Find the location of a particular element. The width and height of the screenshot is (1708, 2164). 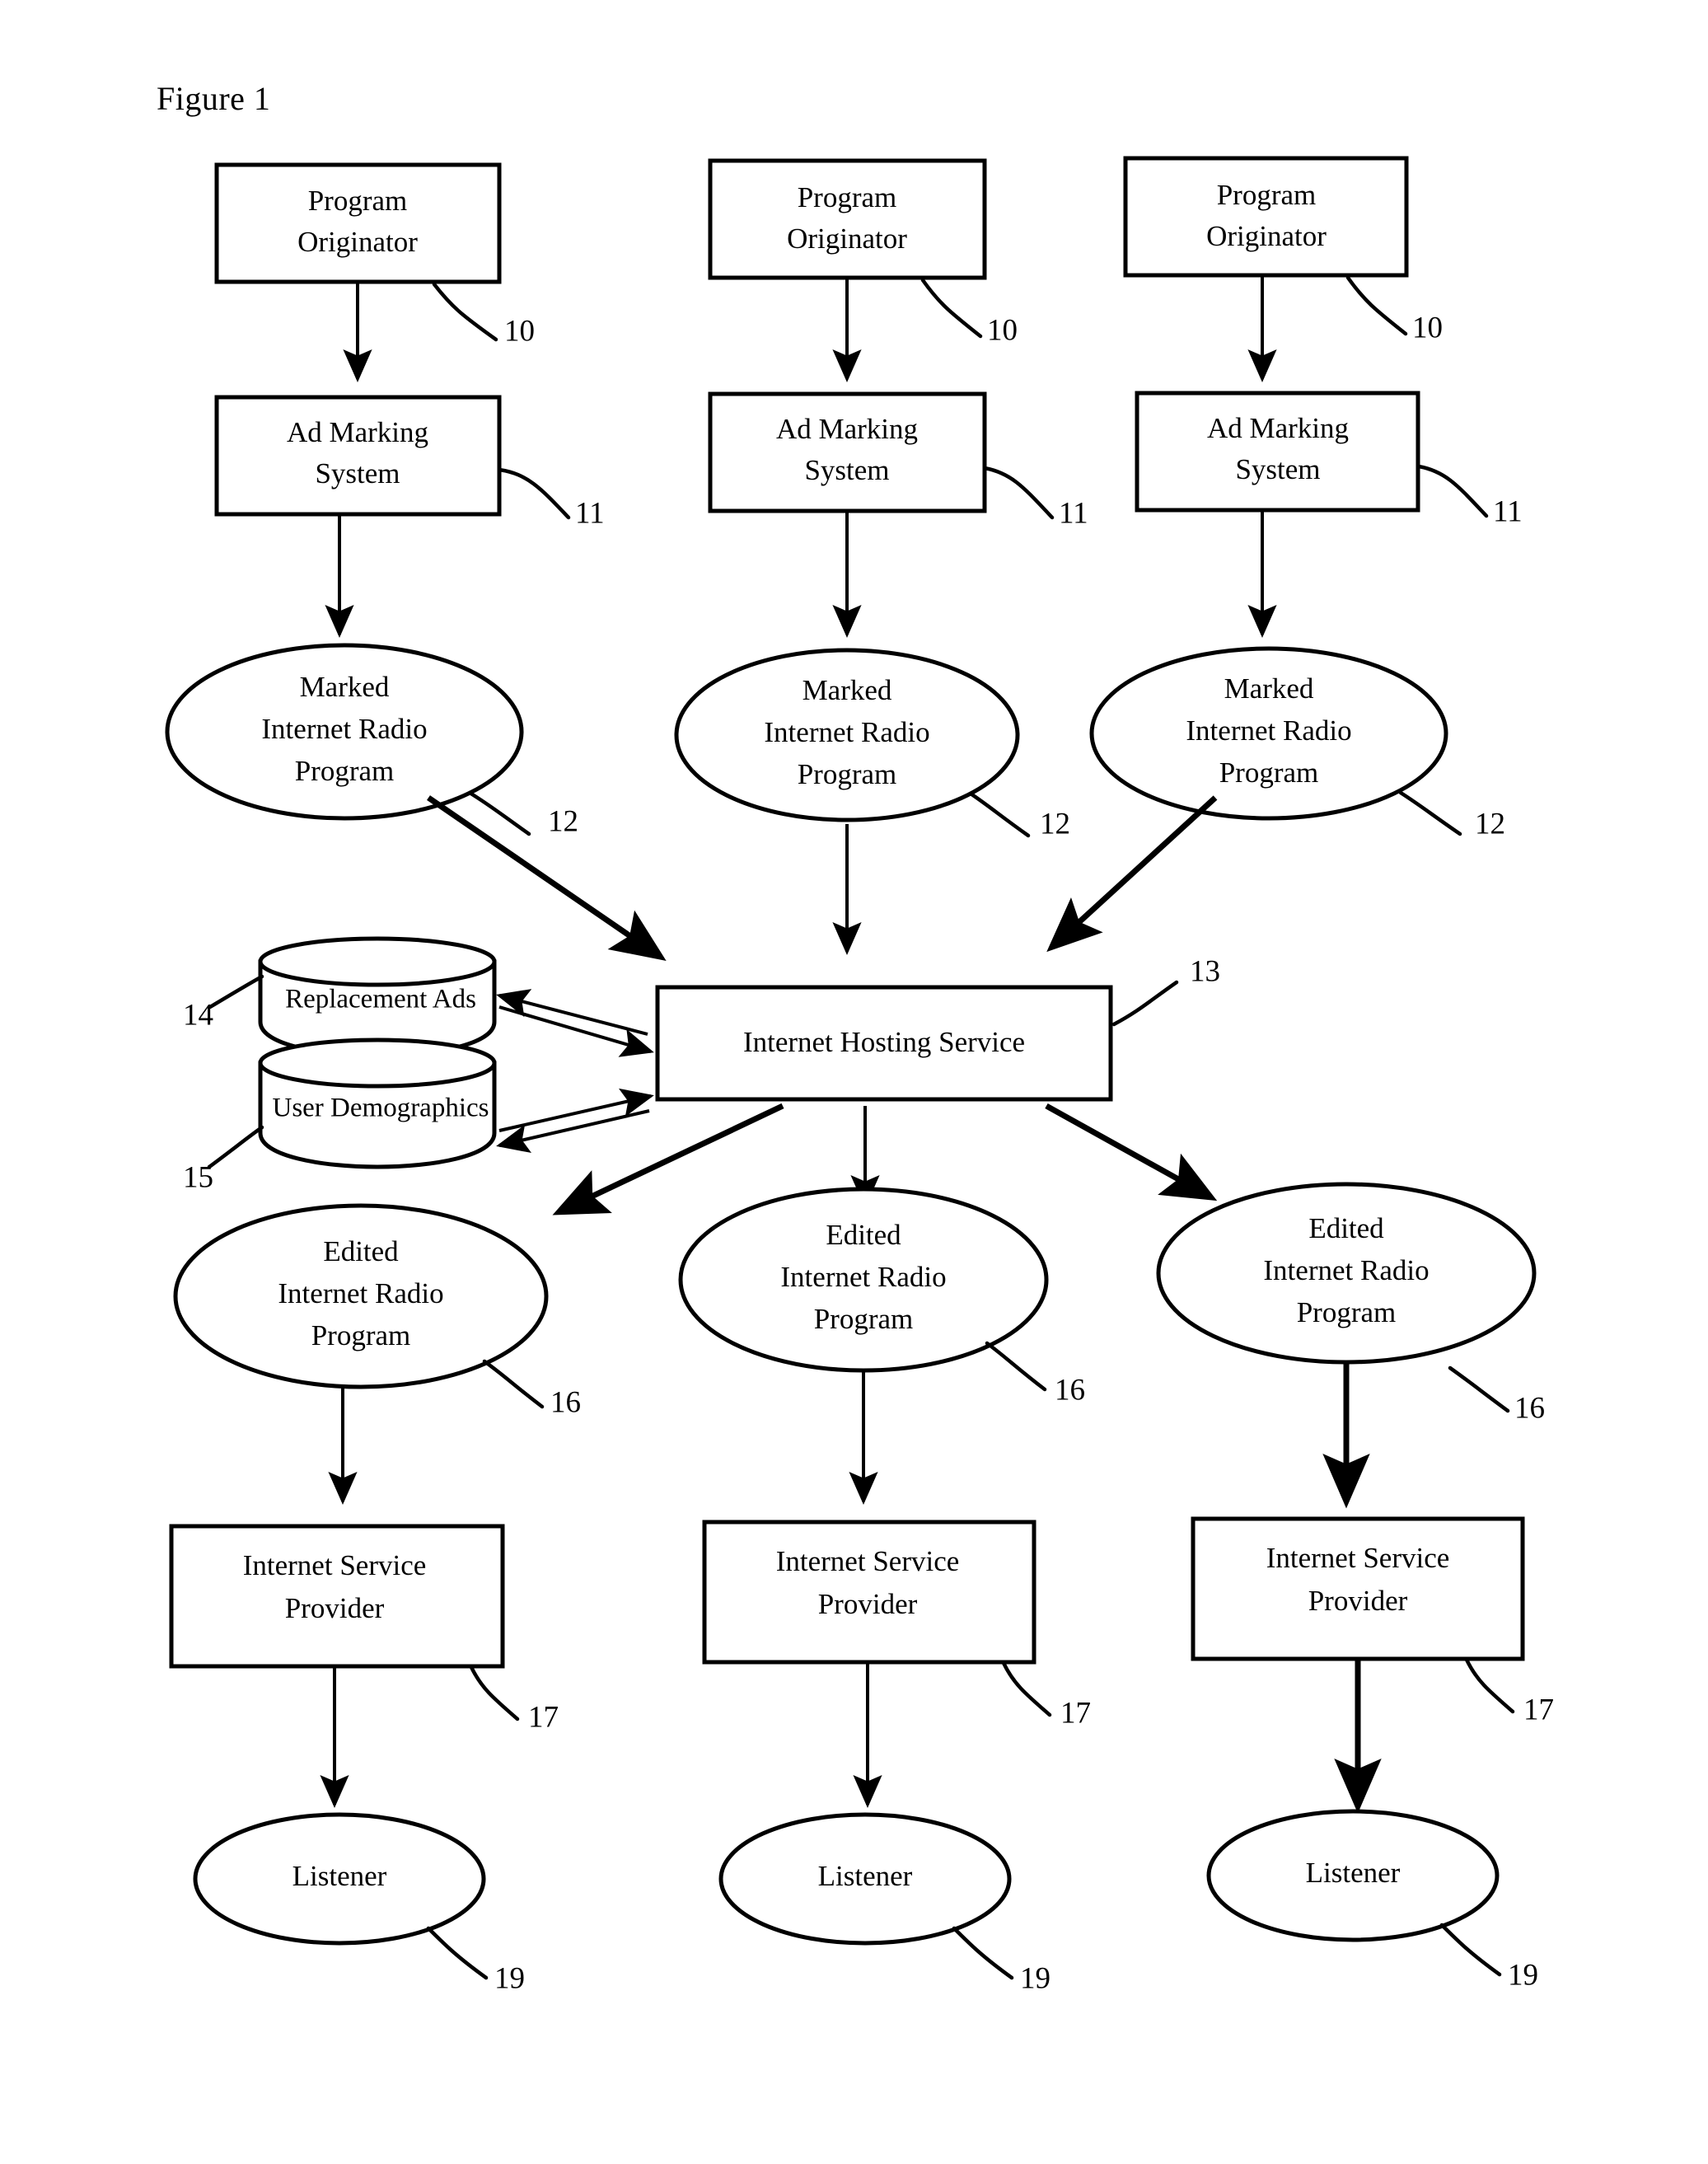

marked-program-label-line1-3: Marked is located at coordinates (1269, 688).